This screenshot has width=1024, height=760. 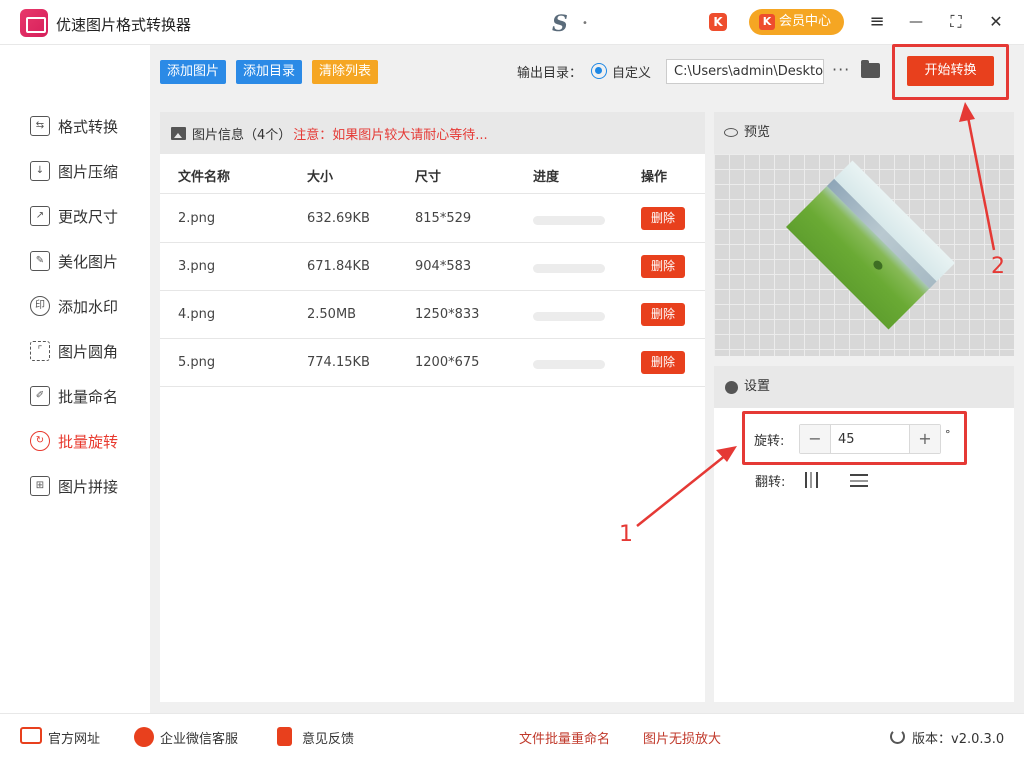 What do you see at coordinates (204, 177) in the screenshot?
I see `col-filename: 文件名称` at bounding box center [204, 177].